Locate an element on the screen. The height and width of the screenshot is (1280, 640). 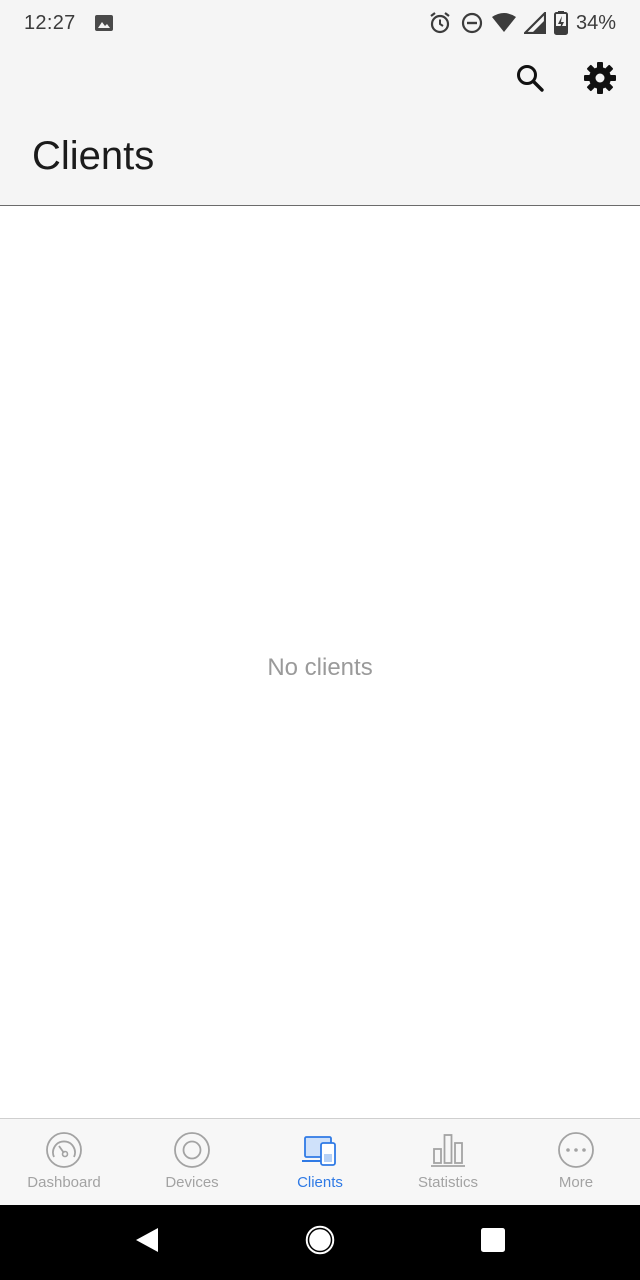
status-right: 34% is located at coordinates (522, 23).